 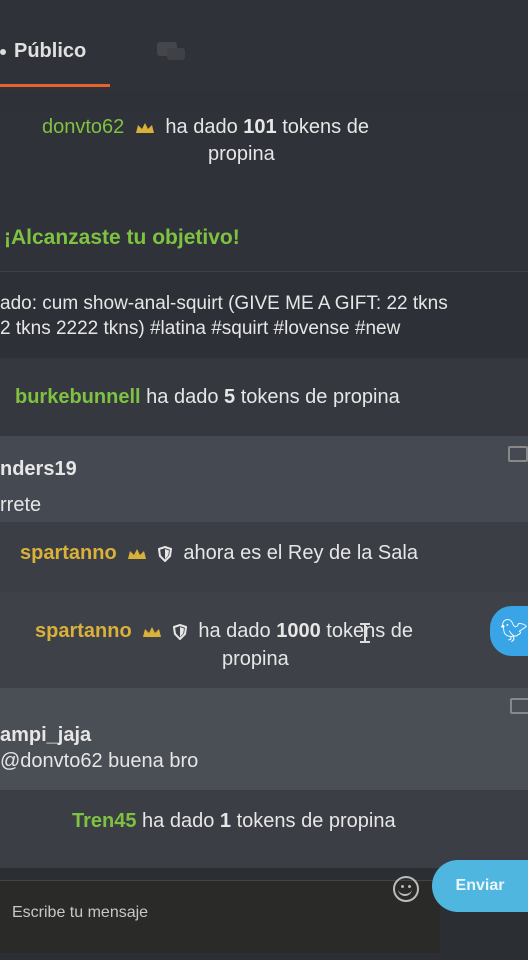 I want to click on text-cursor-icon, so click(x=365, y=633).